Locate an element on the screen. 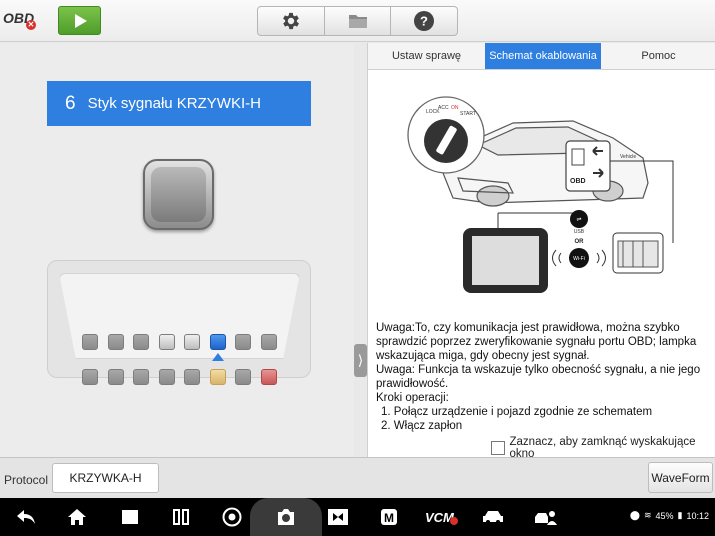  back-button is located at coordinates (26, 517).